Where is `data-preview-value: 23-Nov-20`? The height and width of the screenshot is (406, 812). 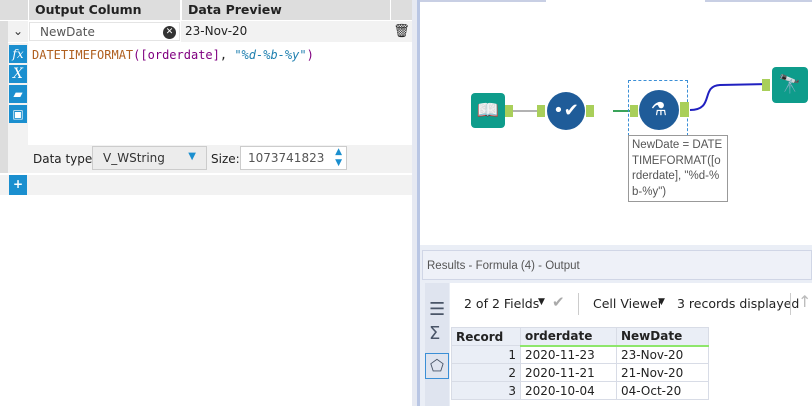 data-preview-value: 23-Nov-20 is located at coordinates (286, 31).